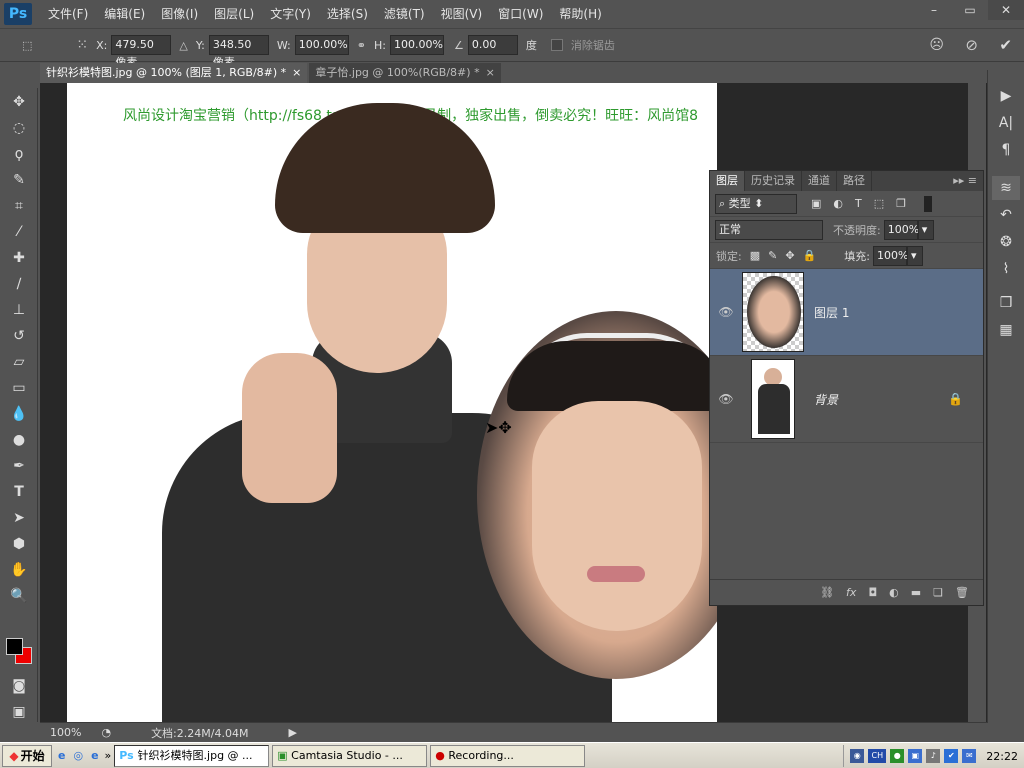  What do you see at coordinates (877, 756) in the screenshot?
I see `language-indicator: CH` at bounding box center [877, 756].